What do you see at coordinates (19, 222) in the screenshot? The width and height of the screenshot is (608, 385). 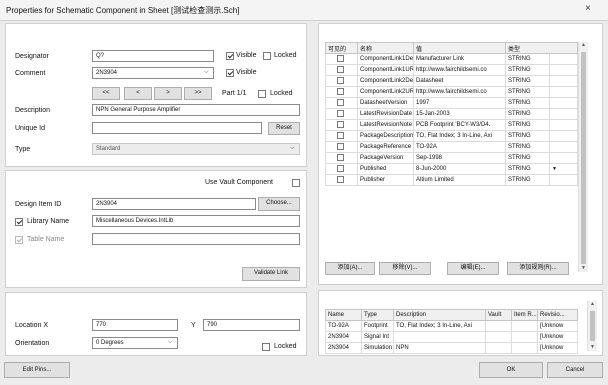 I see `library-name-checkbox` at bounding box center [19, 222].